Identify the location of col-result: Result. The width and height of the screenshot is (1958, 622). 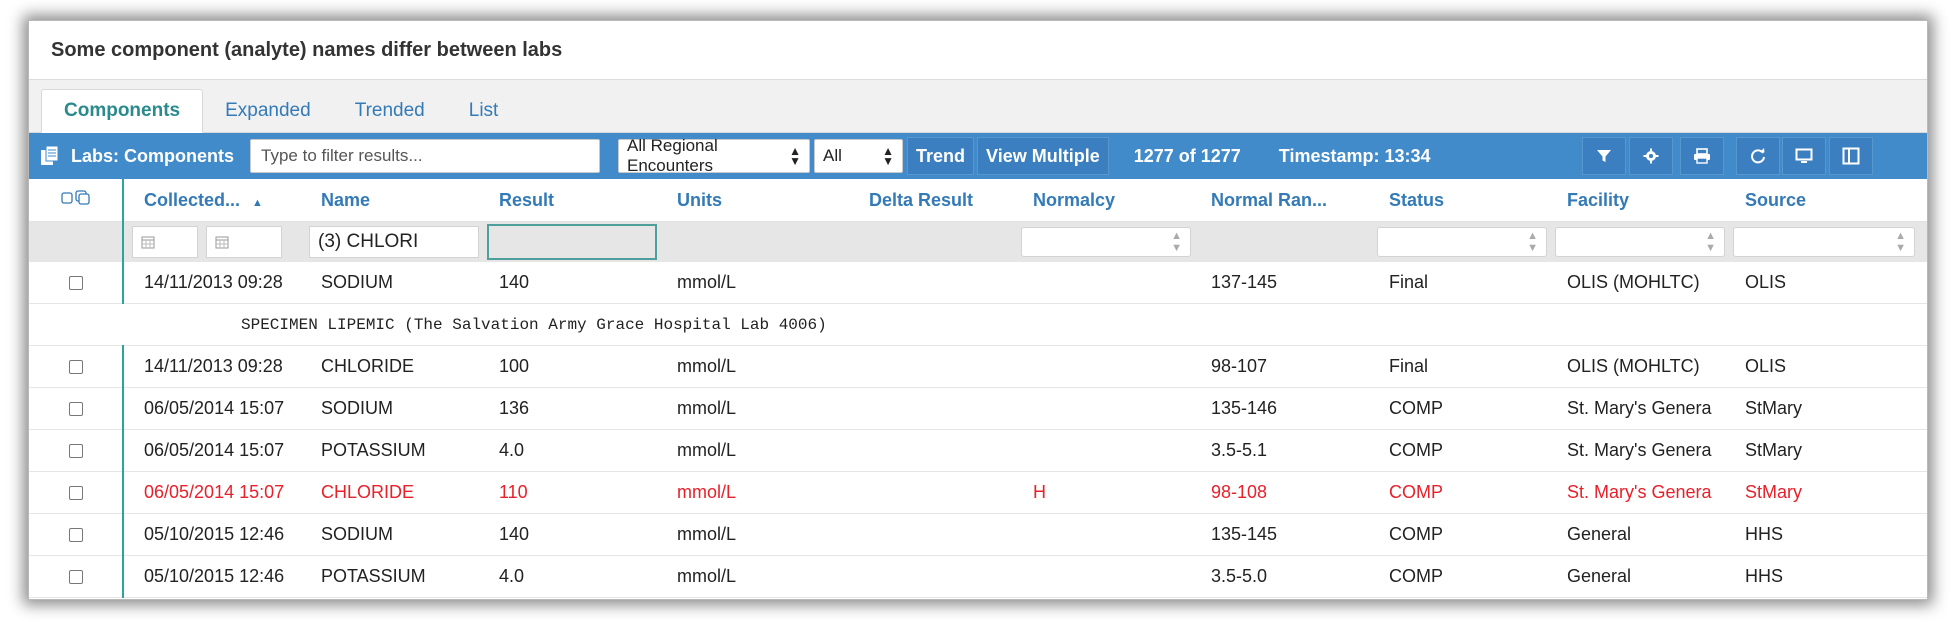
(568, 200).